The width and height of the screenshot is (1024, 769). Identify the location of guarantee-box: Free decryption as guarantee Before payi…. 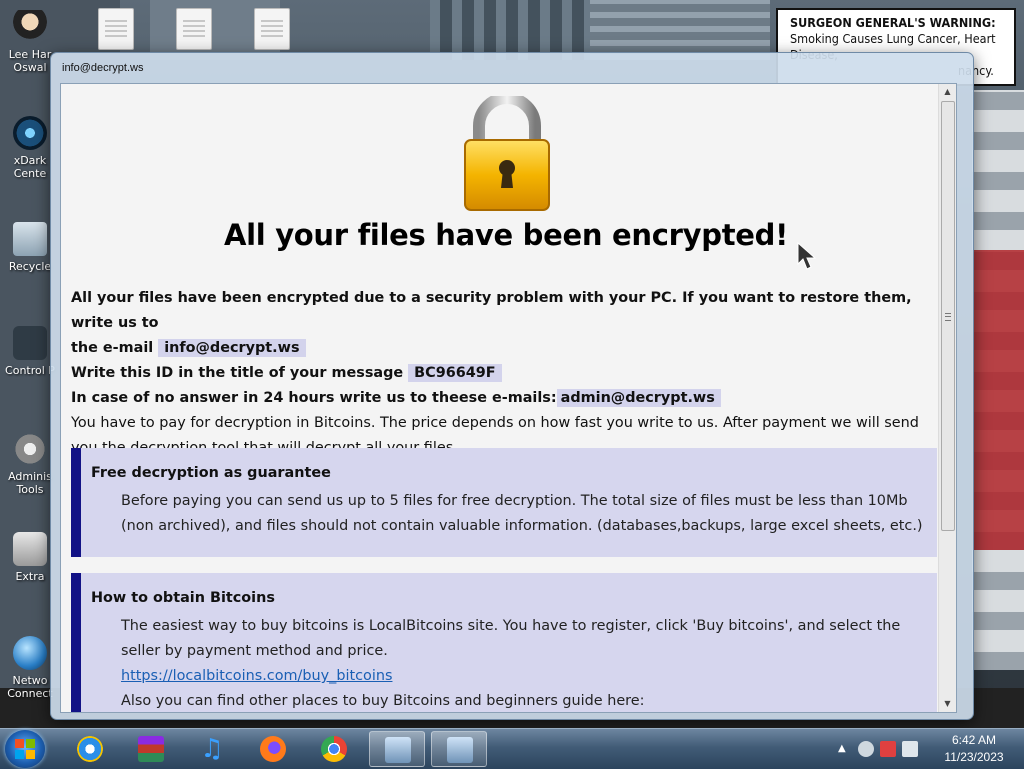
(504, 502).